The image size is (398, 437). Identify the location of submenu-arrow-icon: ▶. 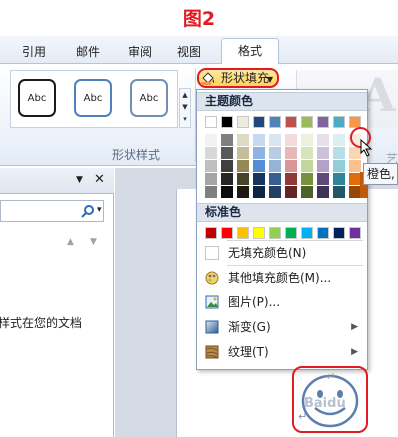
(354, 327).